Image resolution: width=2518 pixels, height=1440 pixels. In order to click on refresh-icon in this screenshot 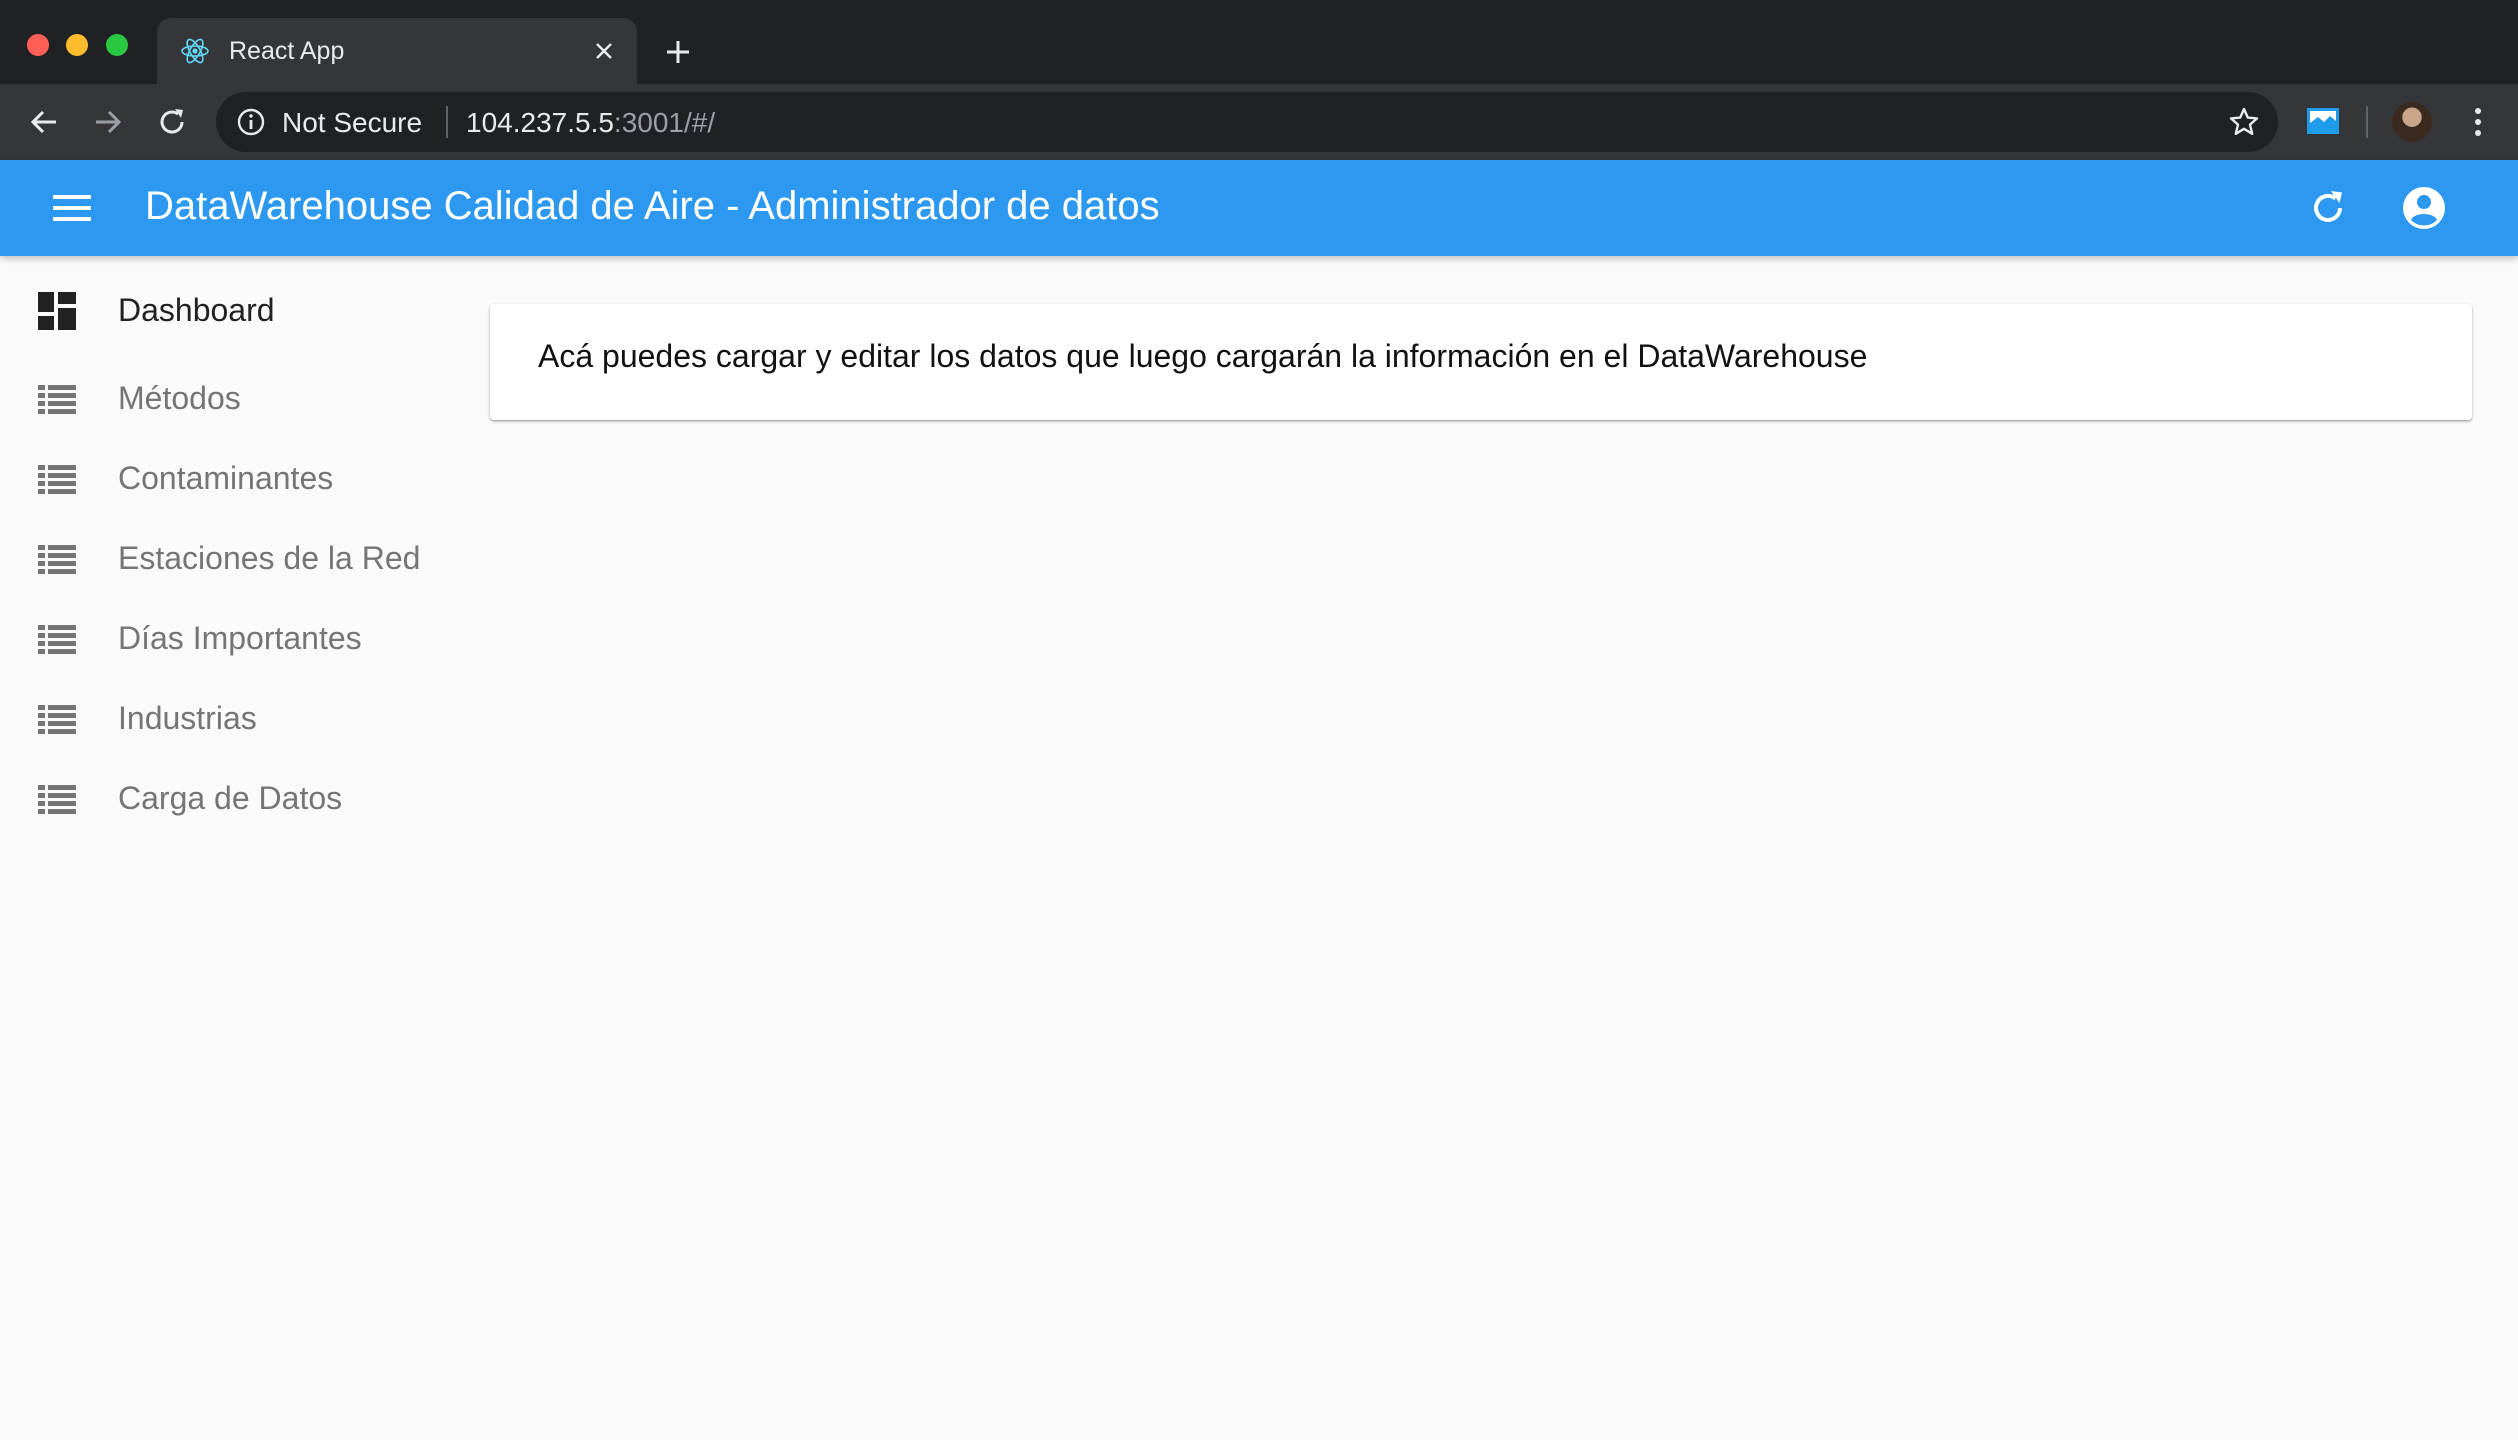, I will do `click(2328, 206)`.